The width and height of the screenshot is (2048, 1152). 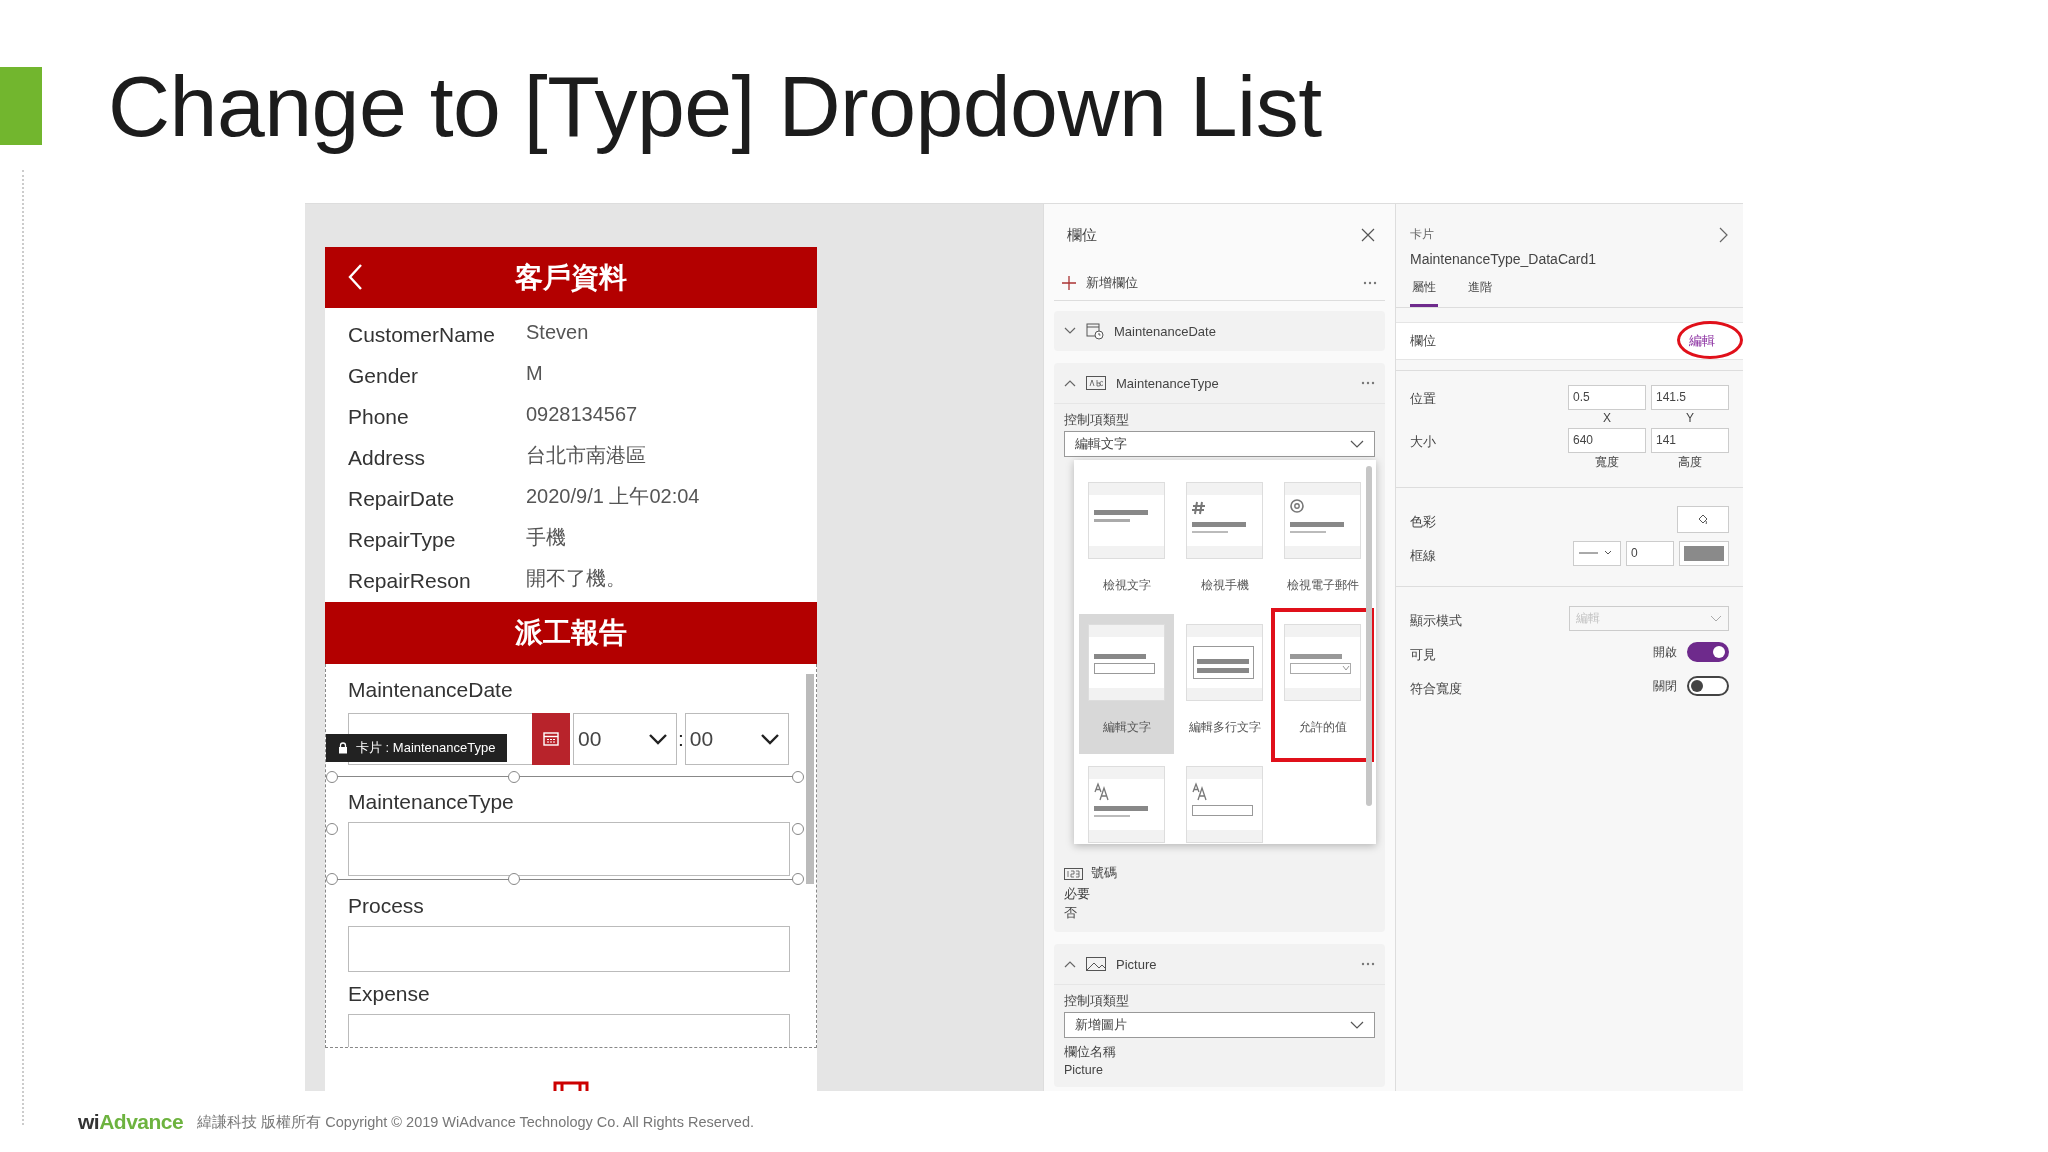 I want to click on control-option: 編輯多行文字, so click(x=1224, y=684).